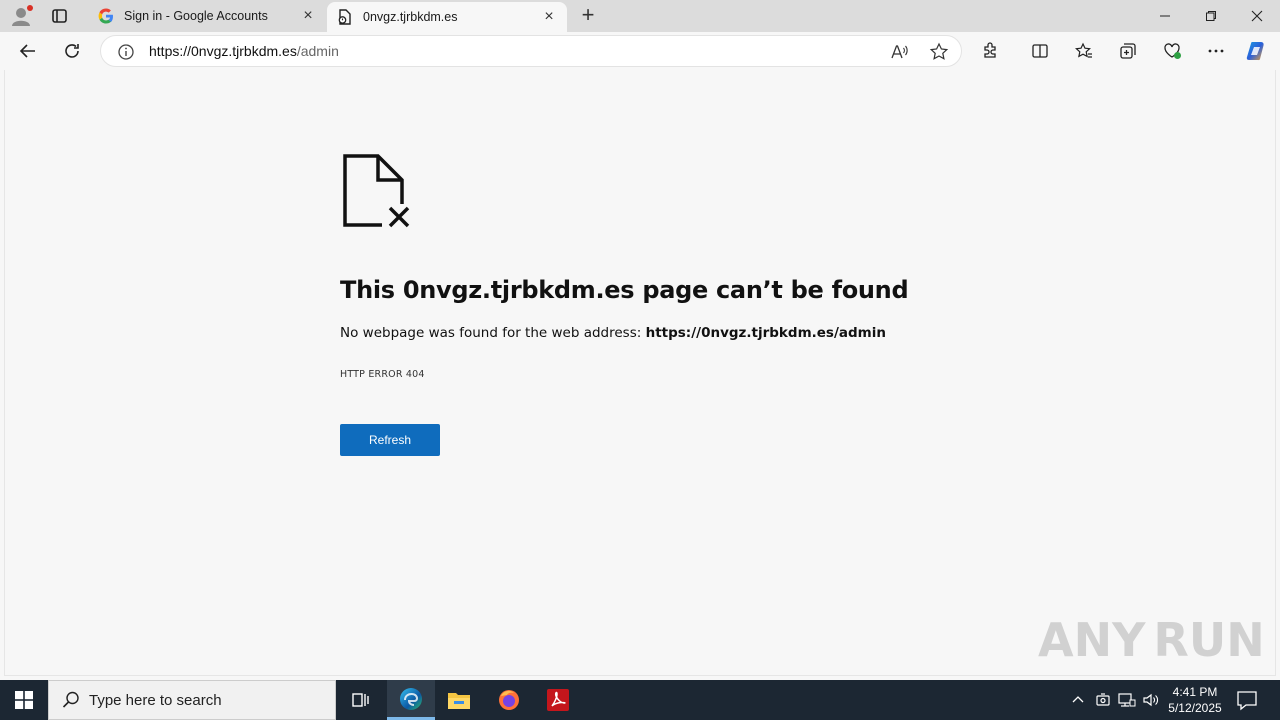  What do you see at coordinates (72, 51) in the screenshot?
I see `reload-icon` at bounding box center [72, 51].